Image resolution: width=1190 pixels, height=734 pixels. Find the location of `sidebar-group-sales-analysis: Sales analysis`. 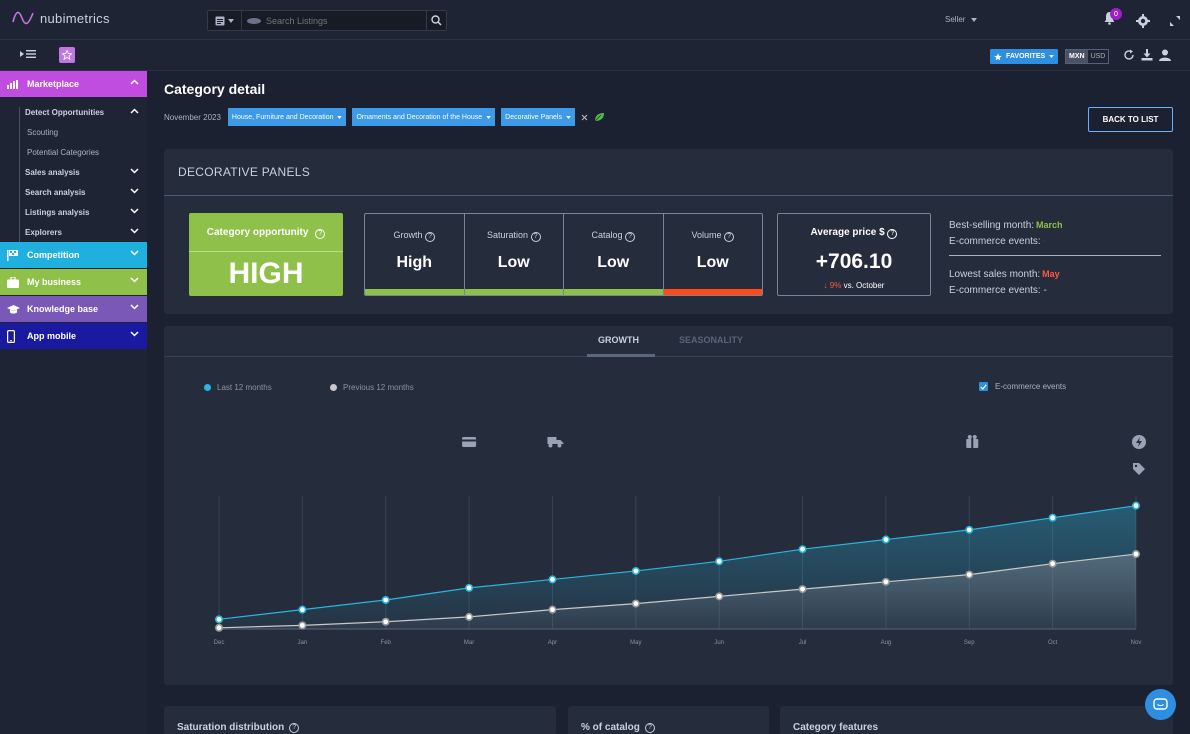

sidebar-group-sales-analysis: Sales analysis is located at coordinates (73, 172).